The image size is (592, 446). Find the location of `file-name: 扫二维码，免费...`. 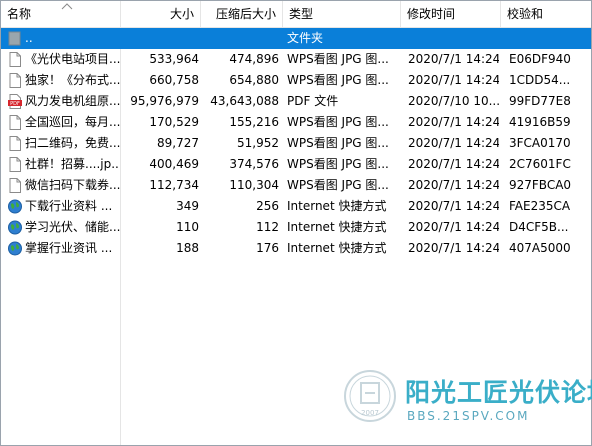

file-name: 扫二维码，免费... is located at coordinates (72, 143).